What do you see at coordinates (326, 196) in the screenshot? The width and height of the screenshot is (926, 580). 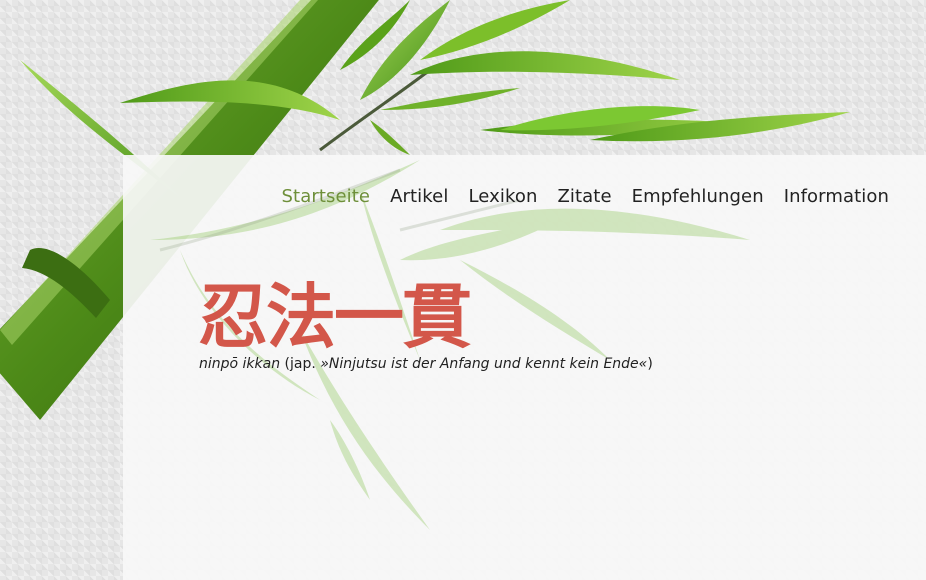 I see `nav-item-startseite: Startseite` at bounding box center [326, 196].